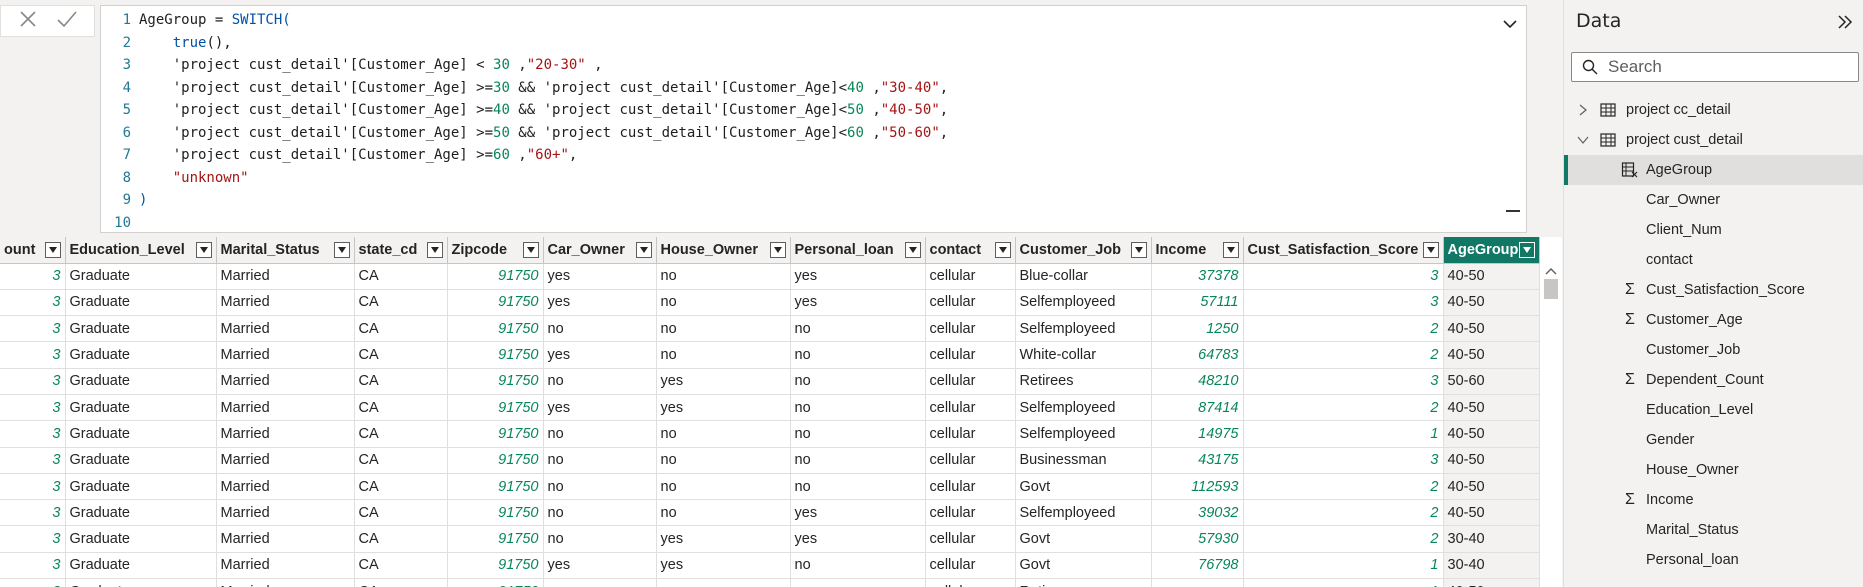 Image resolution: width=1863 pixels, height=587 pixels. Describe the element at coordinates (1083, 250) in the screenshot. I see `column-header: Customer_Job` at that location.